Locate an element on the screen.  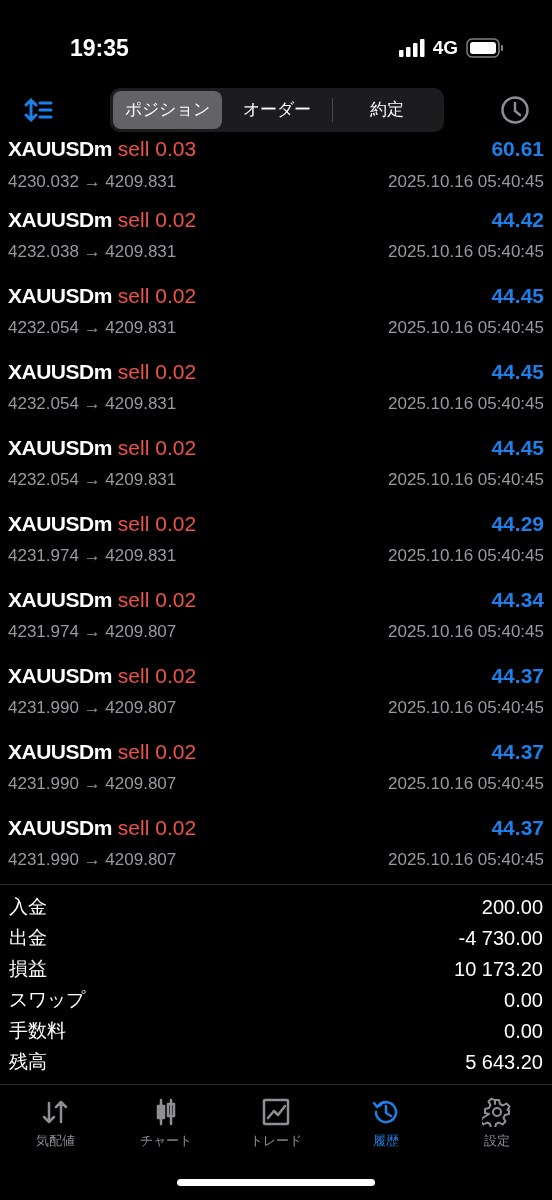
profit-value: 44.42 is located at coordinates (517, 219).